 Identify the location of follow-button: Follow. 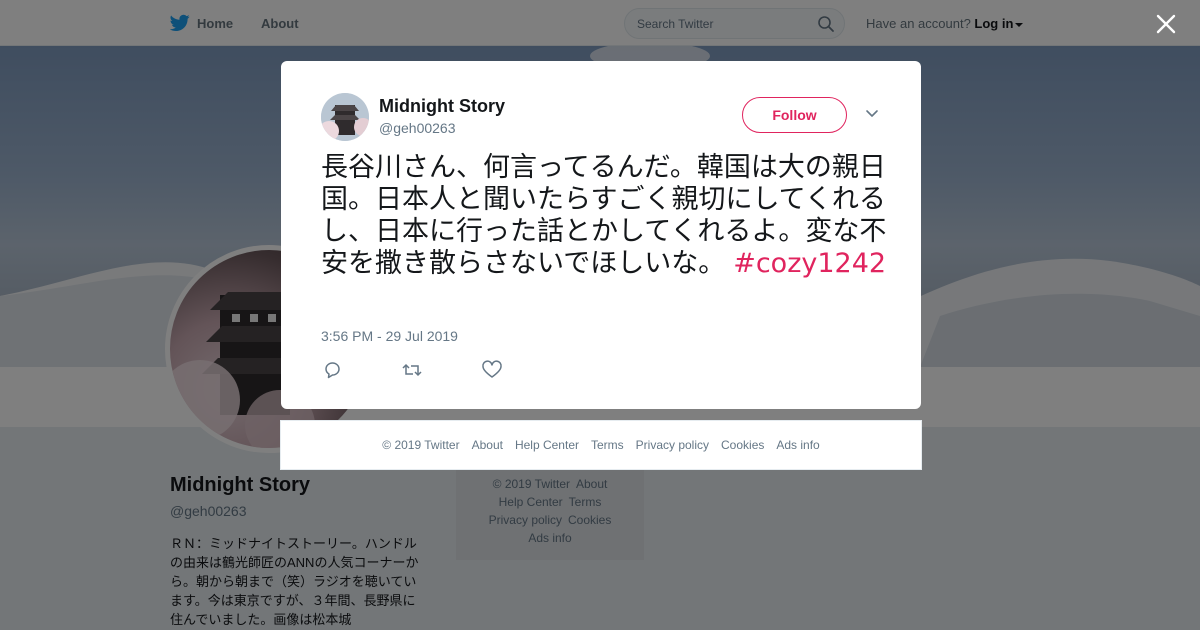
(794, 115).